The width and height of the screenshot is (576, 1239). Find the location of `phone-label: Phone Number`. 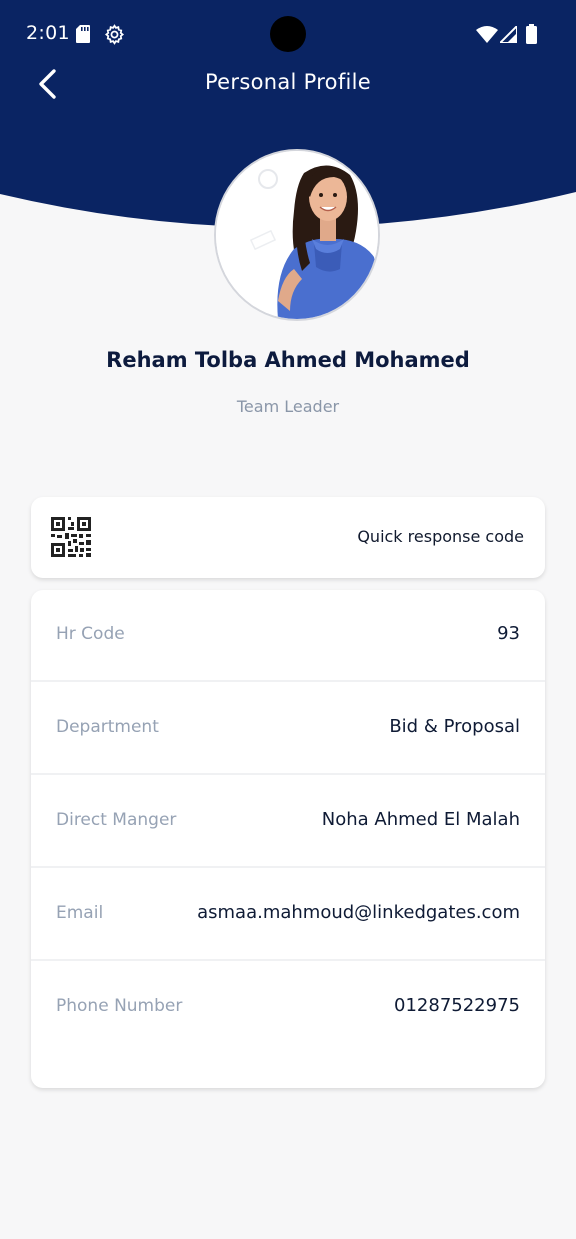

phone-label: Phone Number is located at coordinates (119, 1006).